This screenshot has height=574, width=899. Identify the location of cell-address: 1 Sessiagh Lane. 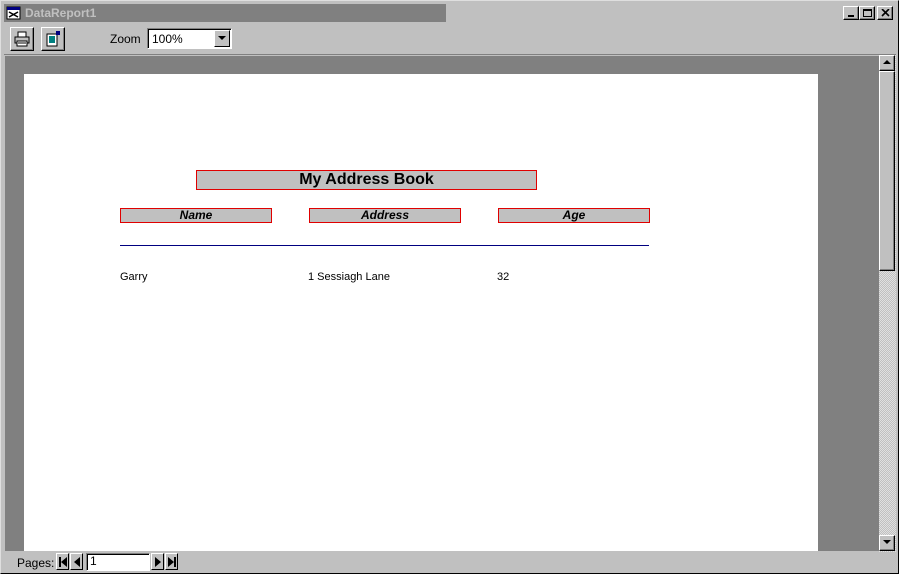
(349, 277).